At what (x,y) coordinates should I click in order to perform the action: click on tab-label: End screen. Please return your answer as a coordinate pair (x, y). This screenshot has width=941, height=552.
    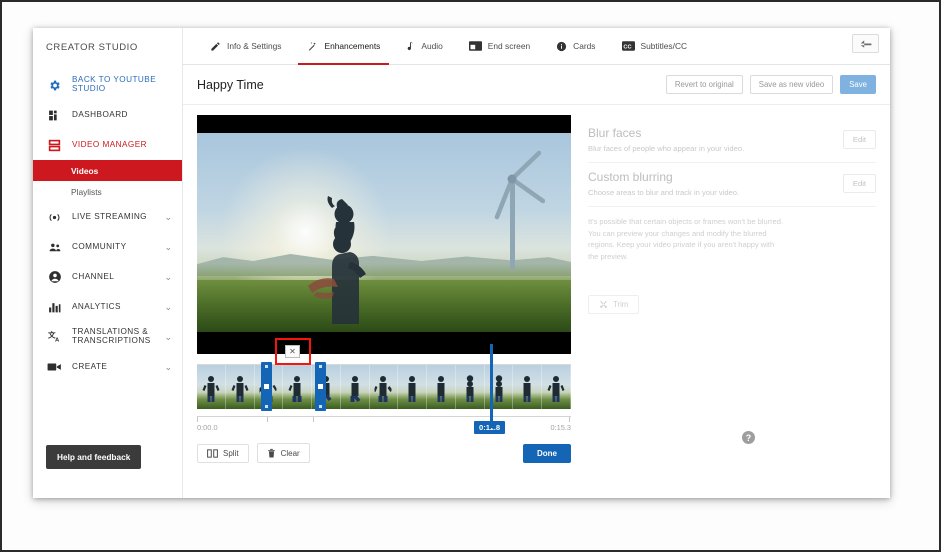
    Looking at the image, I should click on (509, 46).